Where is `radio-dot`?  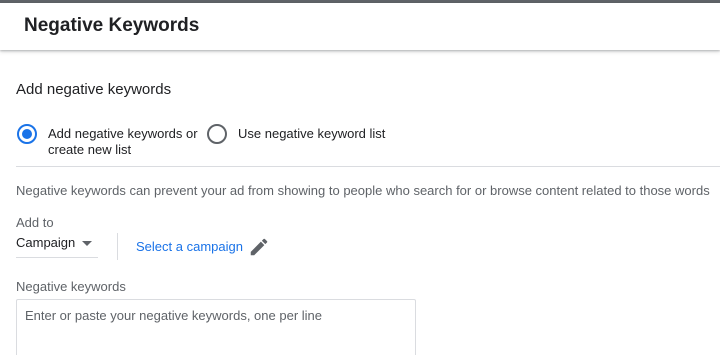 radio-dot is located at coordinates (27, 134).